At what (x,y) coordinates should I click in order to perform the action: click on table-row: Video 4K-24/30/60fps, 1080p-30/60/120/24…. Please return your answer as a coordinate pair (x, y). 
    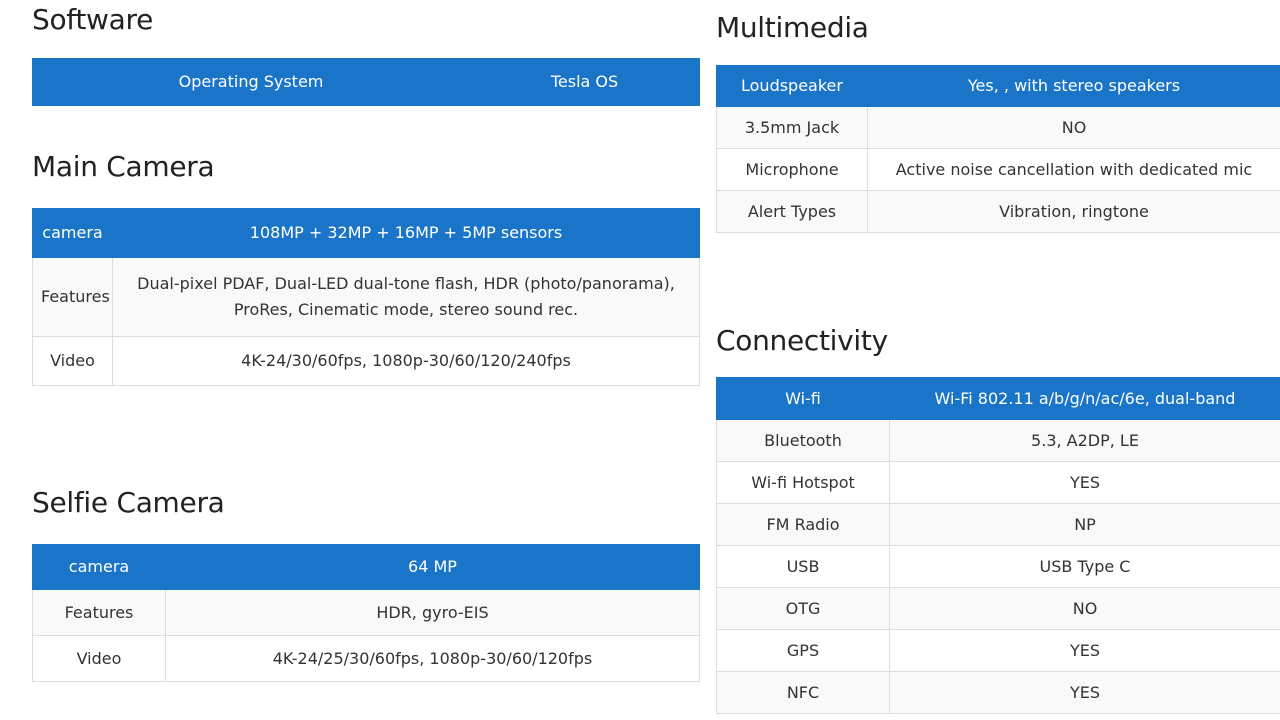
    Looking at the image, I should click on (366, 361).